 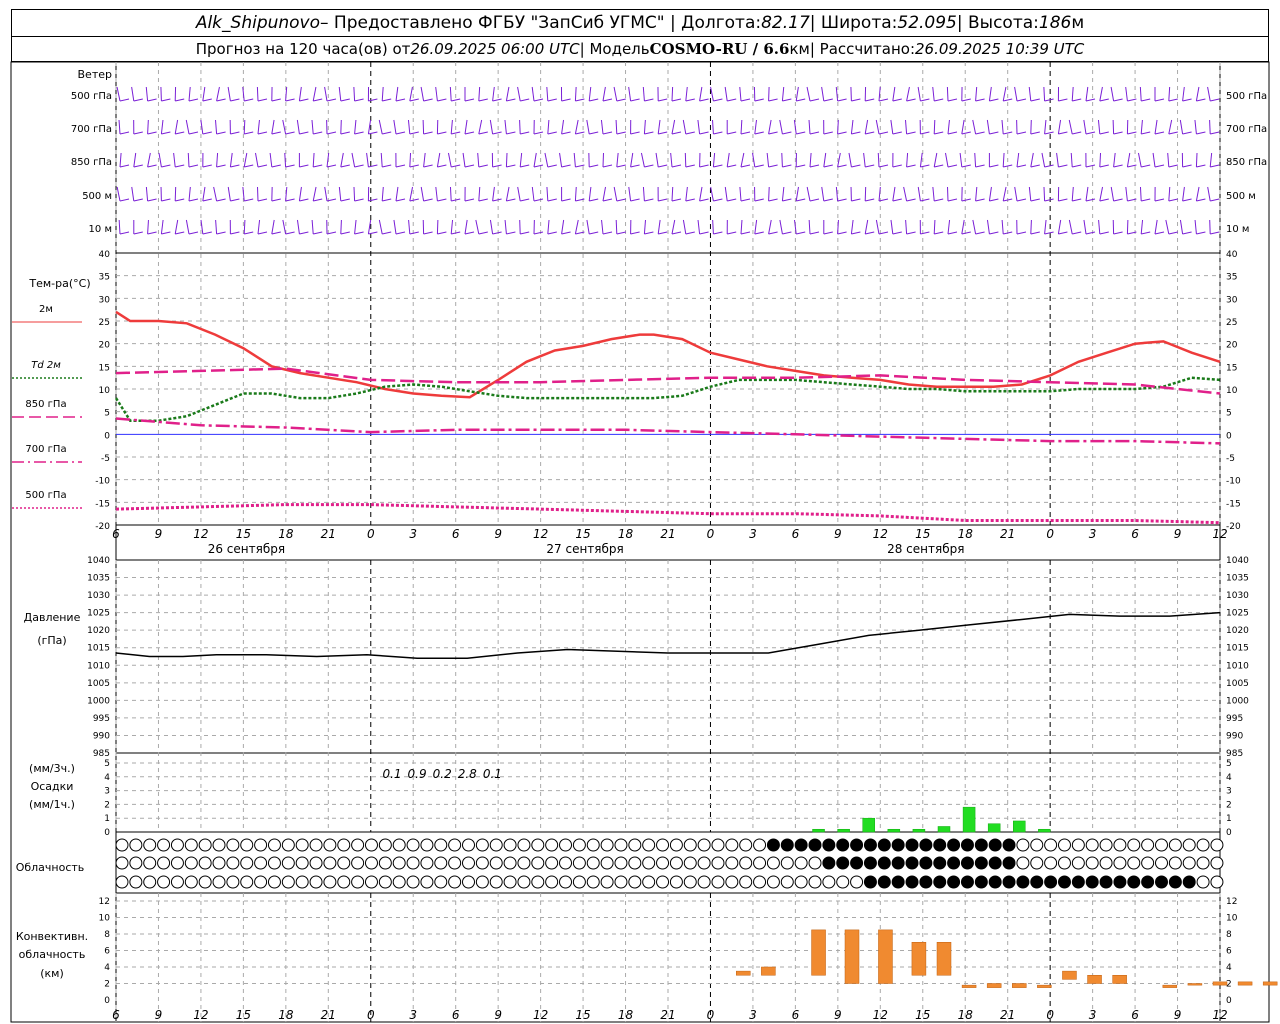 What do you see at coordinates (50, 867) in the screenshot?
I see `cloud-panel-title: Облачность` at bounding box center [50, 867].